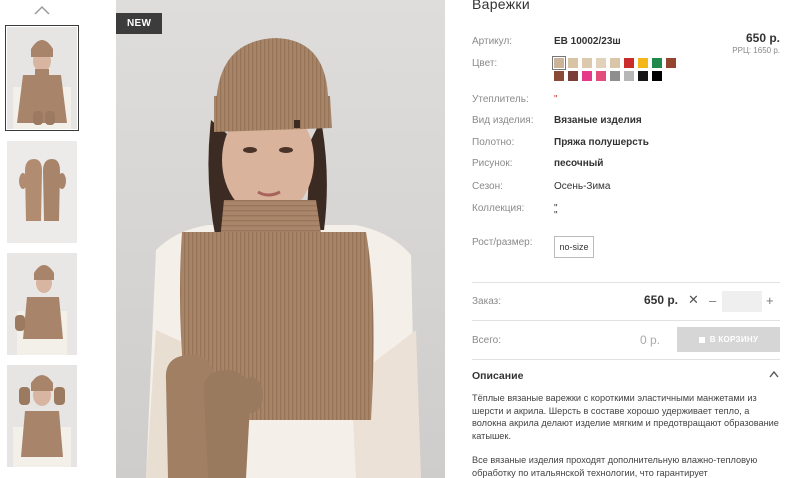 The width and height of the screenshot is (800, 478). Describe the element at coordinates (601, 142) in the screenshot. I see `fabric-value: Пряжа полушерсть` at that location.